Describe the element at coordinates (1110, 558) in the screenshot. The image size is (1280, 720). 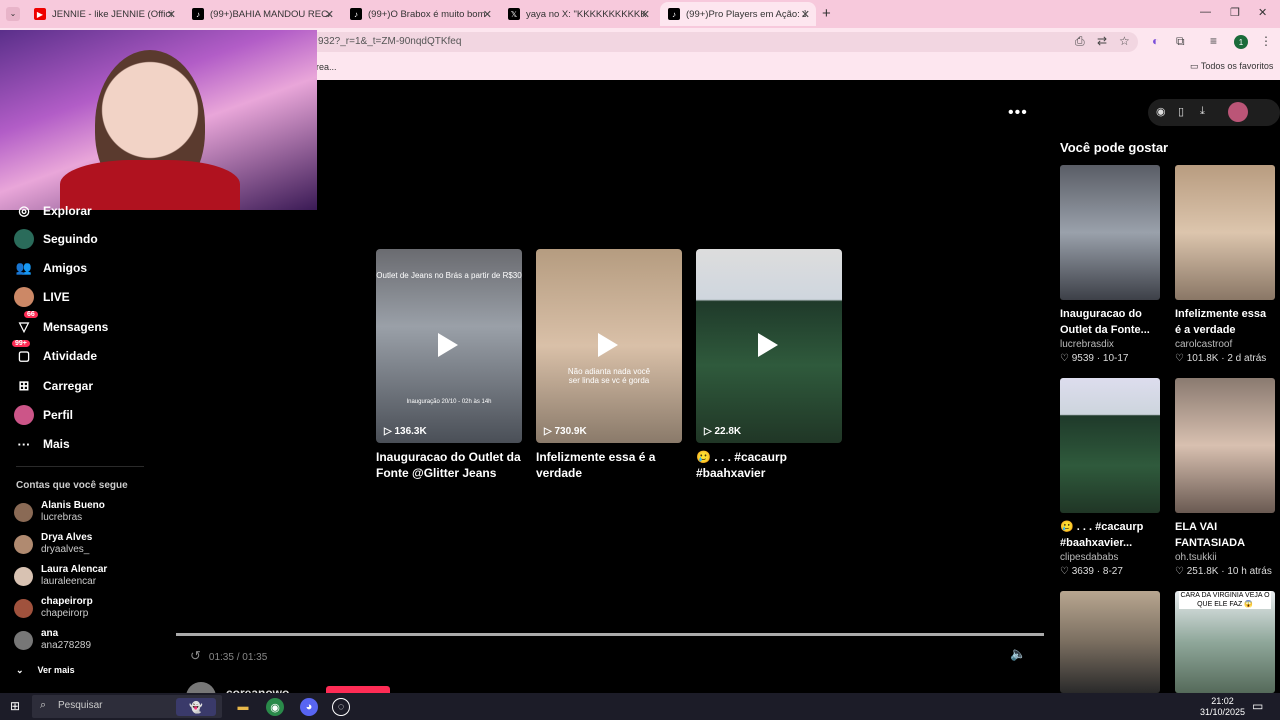
I see `video-author: clipesdababs` at that location.